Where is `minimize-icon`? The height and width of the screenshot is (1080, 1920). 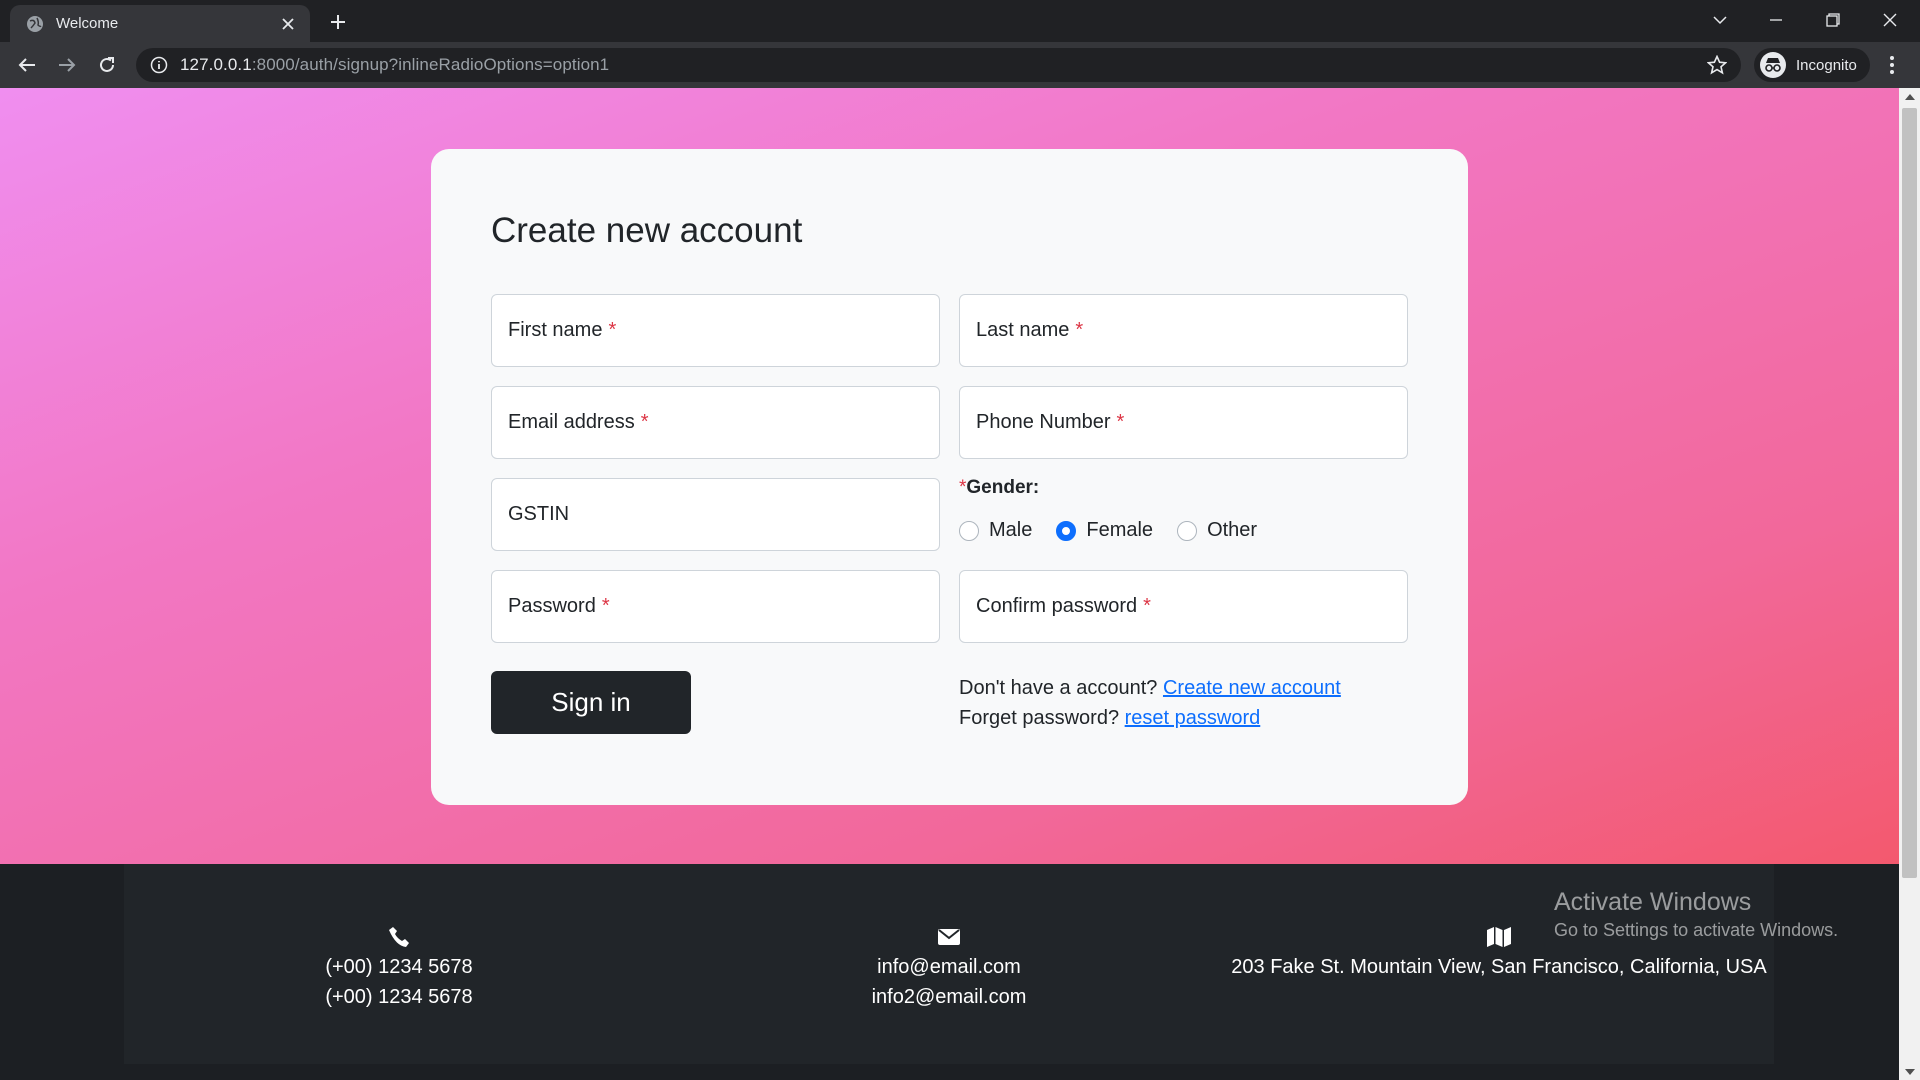
minimize-icon is located at coordinates (1776, 20).